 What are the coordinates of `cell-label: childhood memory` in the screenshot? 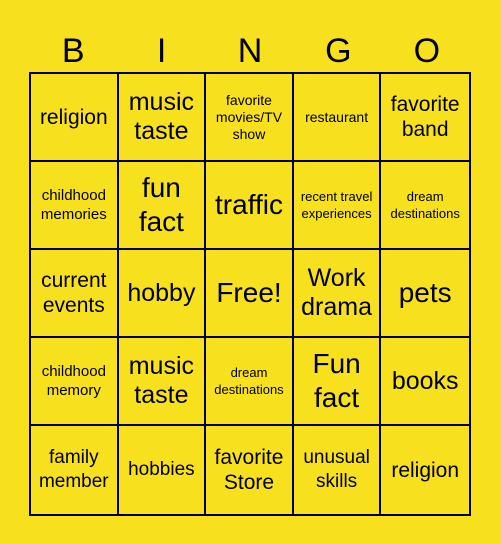 It's located at (73, 381).